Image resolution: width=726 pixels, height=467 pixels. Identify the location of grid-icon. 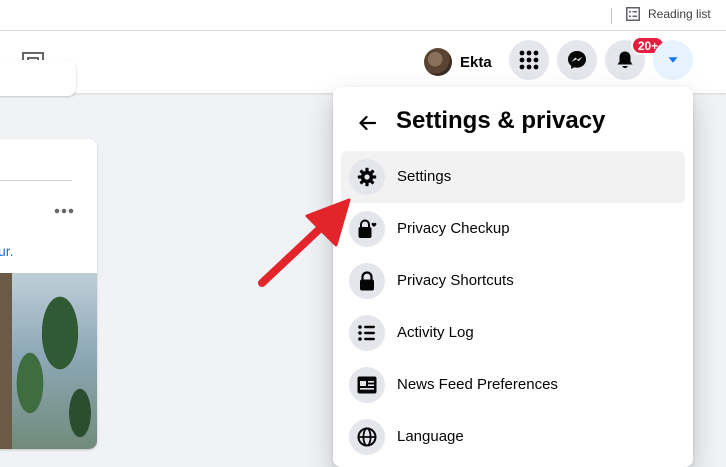
(529, 60).